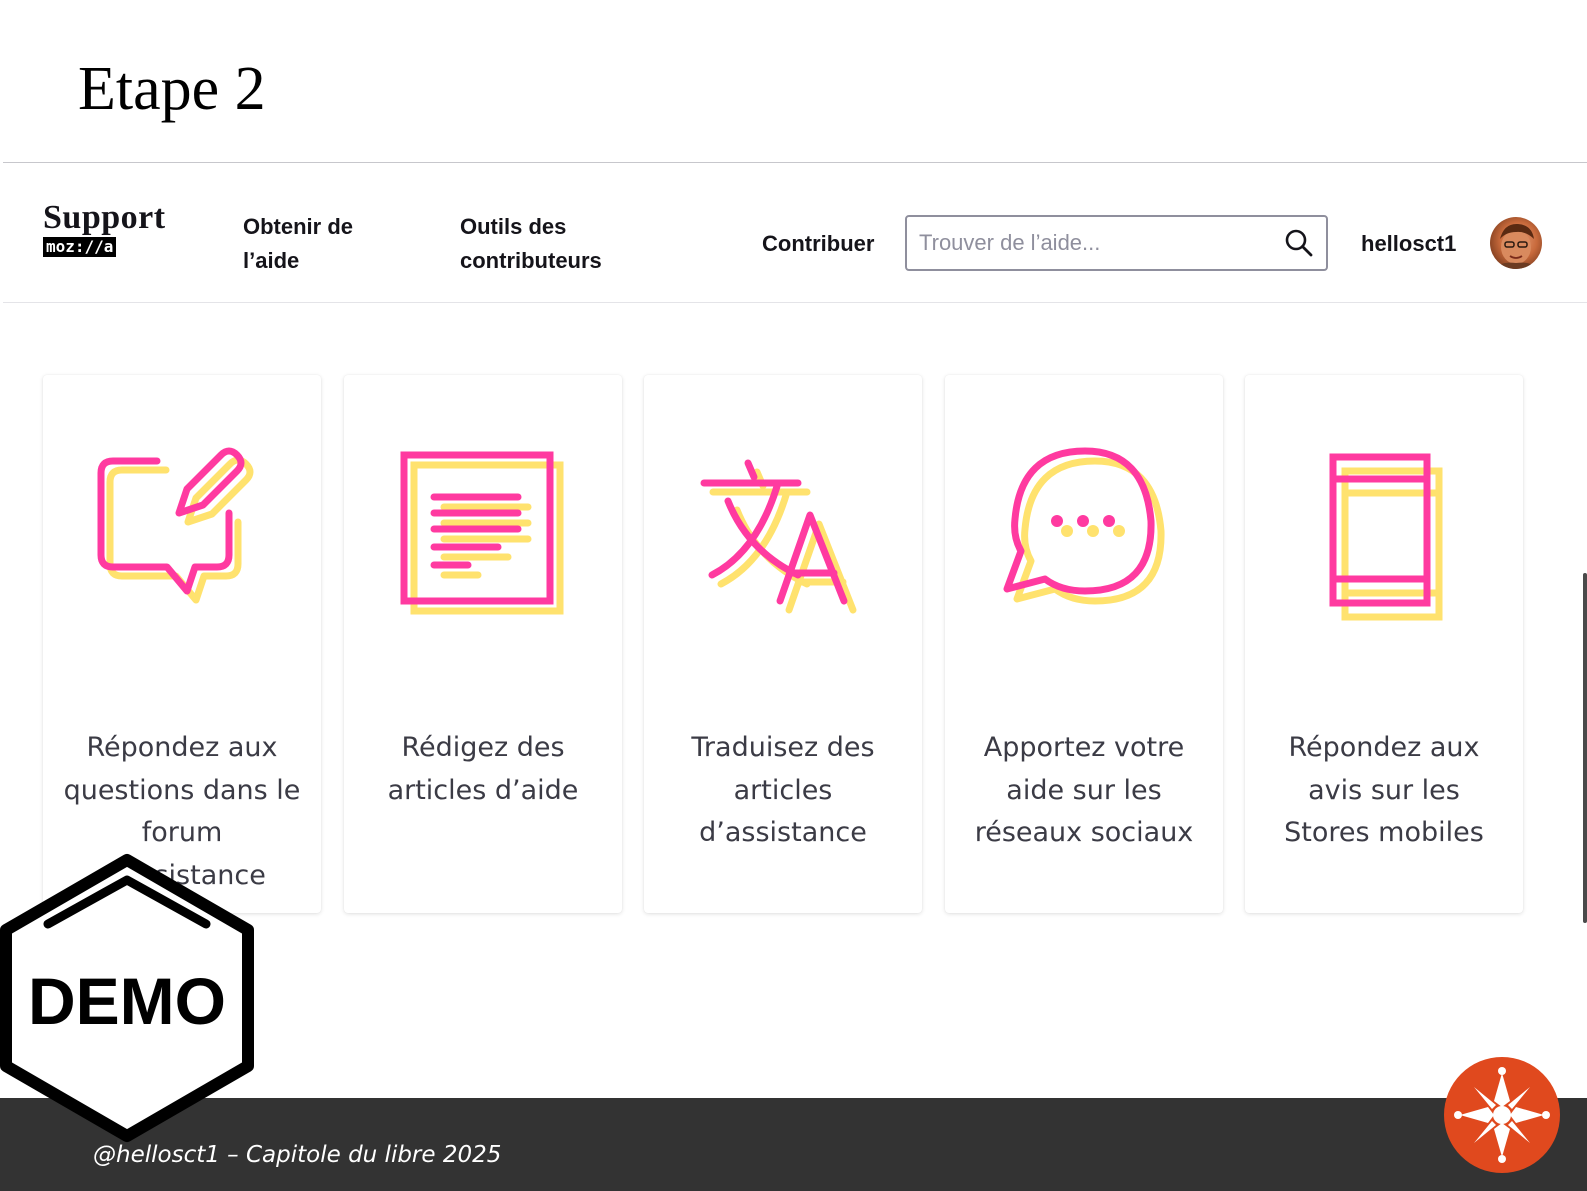 This screenshot has height=1191, width=1587. Describe the element at coordinates (175, 525) in the screenshot. I see `edit-chat-icon` at that location.